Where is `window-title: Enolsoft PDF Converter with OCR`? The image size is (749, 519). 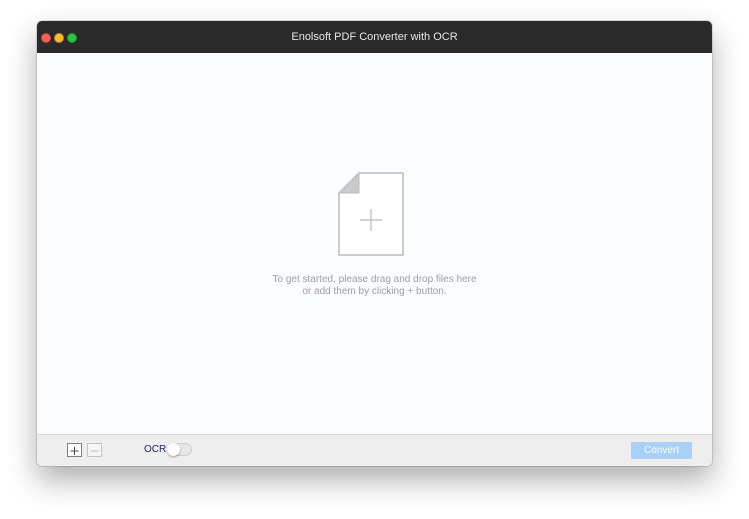 window-title: Enolsoft PDF Converter with OCR is located at coordinates (374, 37).